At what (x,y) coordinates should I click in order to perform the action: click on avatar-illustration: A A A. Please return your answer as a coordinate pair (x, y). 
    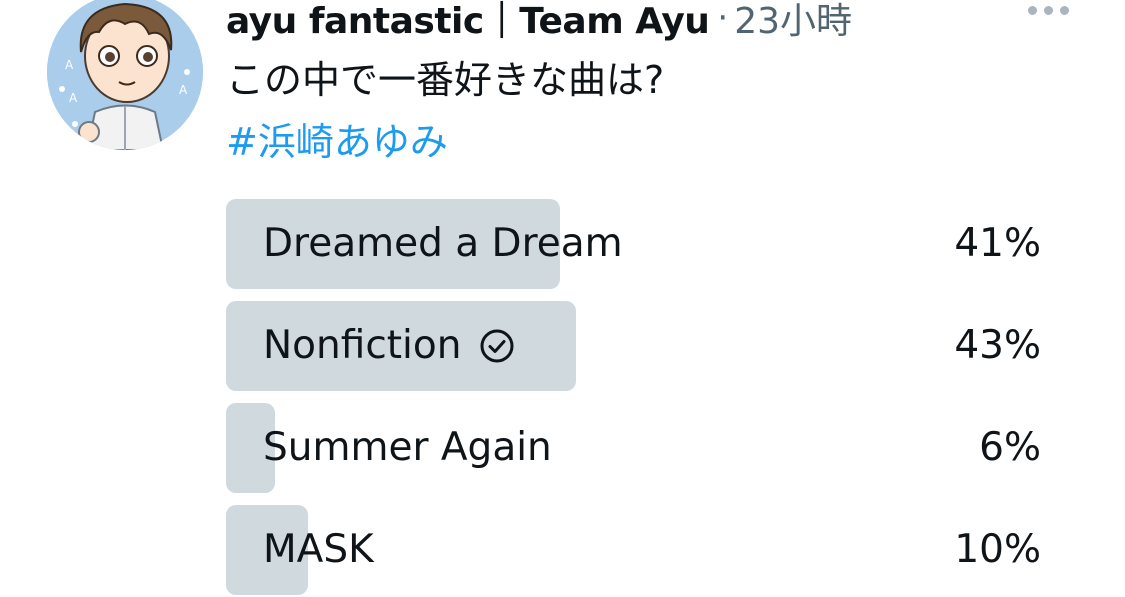
    Looking at the image, I should click on (125, 75).